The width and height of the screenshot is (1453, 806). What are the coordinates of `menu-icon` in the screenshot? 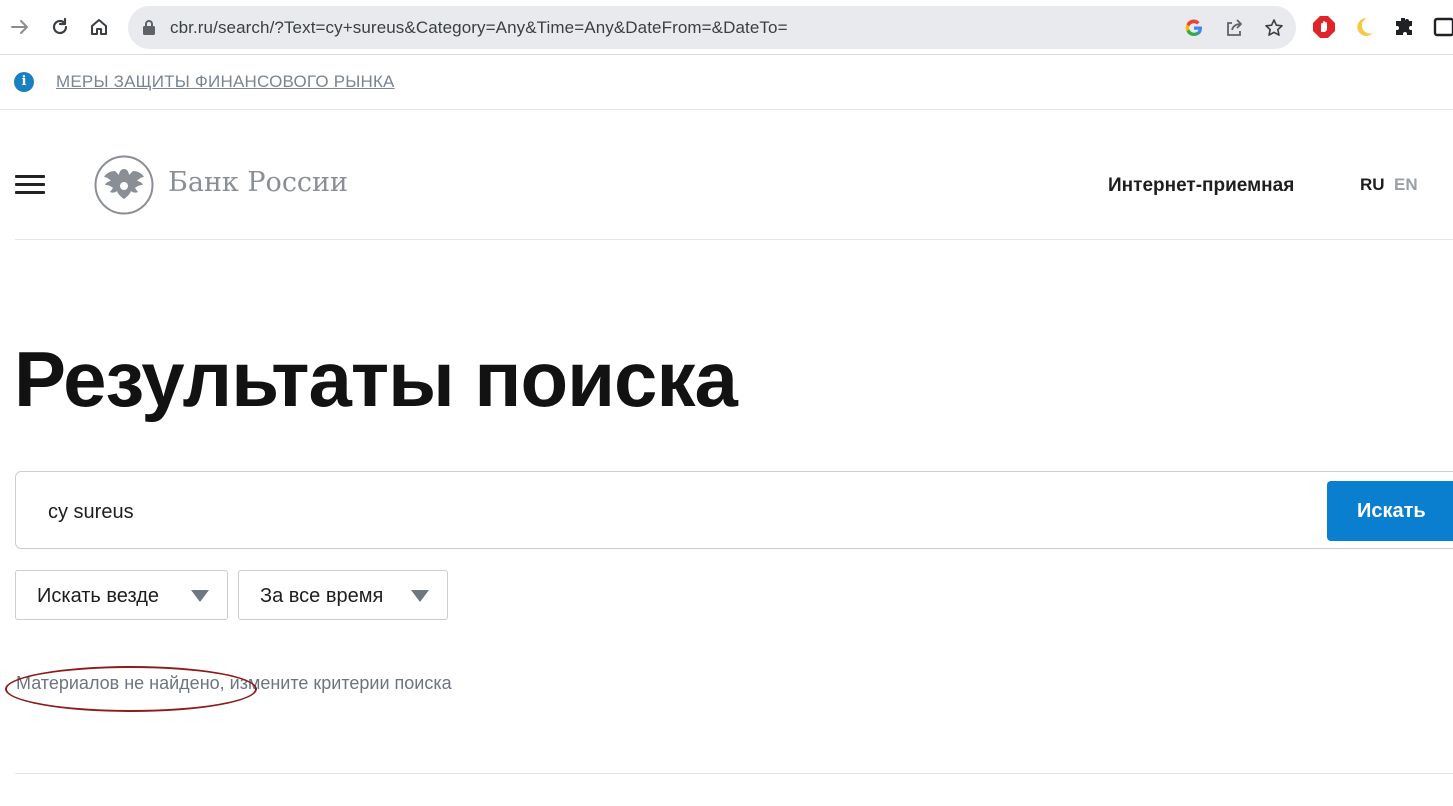 It's located at (30, 185).